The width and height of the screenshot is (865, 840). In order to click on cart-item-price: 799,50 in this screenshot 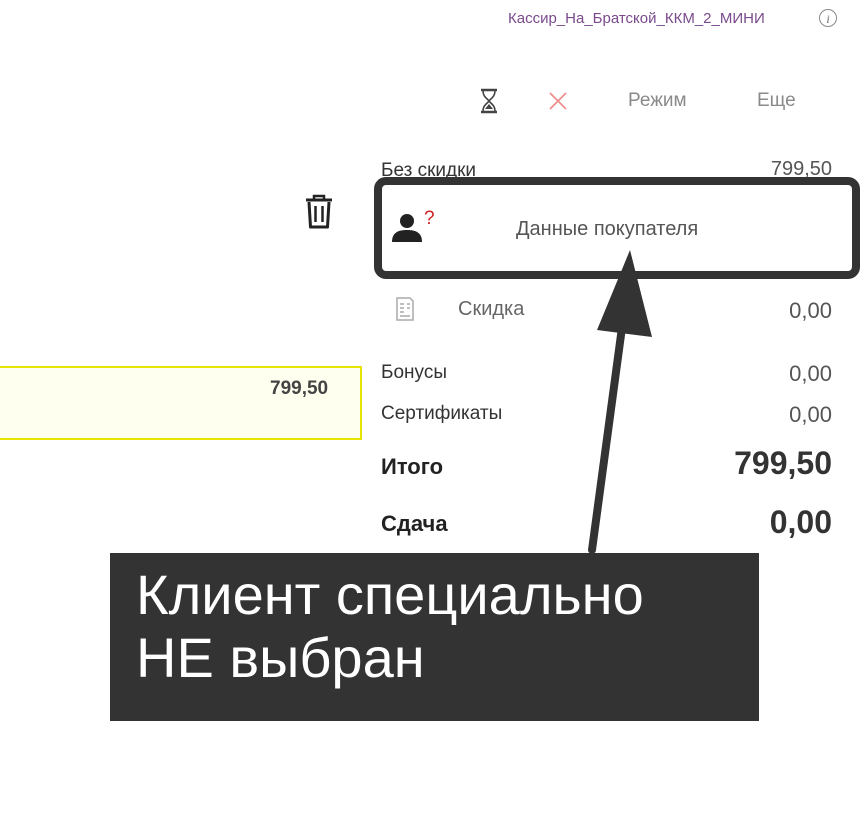, I will do `click(299, 388)`.